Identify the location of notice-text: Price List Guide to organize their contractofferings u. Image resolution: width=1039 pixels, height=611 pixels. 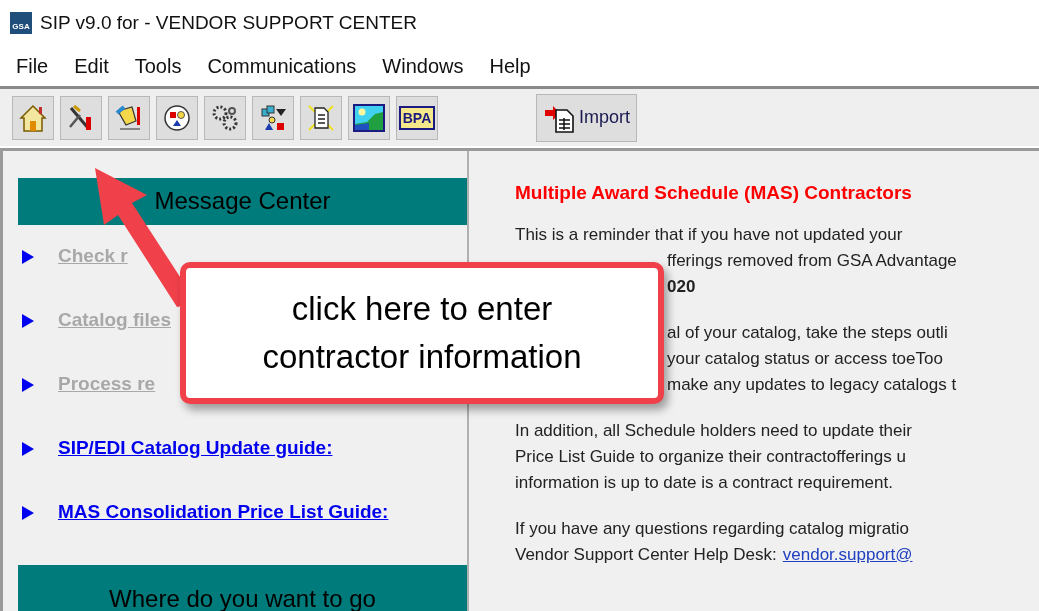
(710, 456).